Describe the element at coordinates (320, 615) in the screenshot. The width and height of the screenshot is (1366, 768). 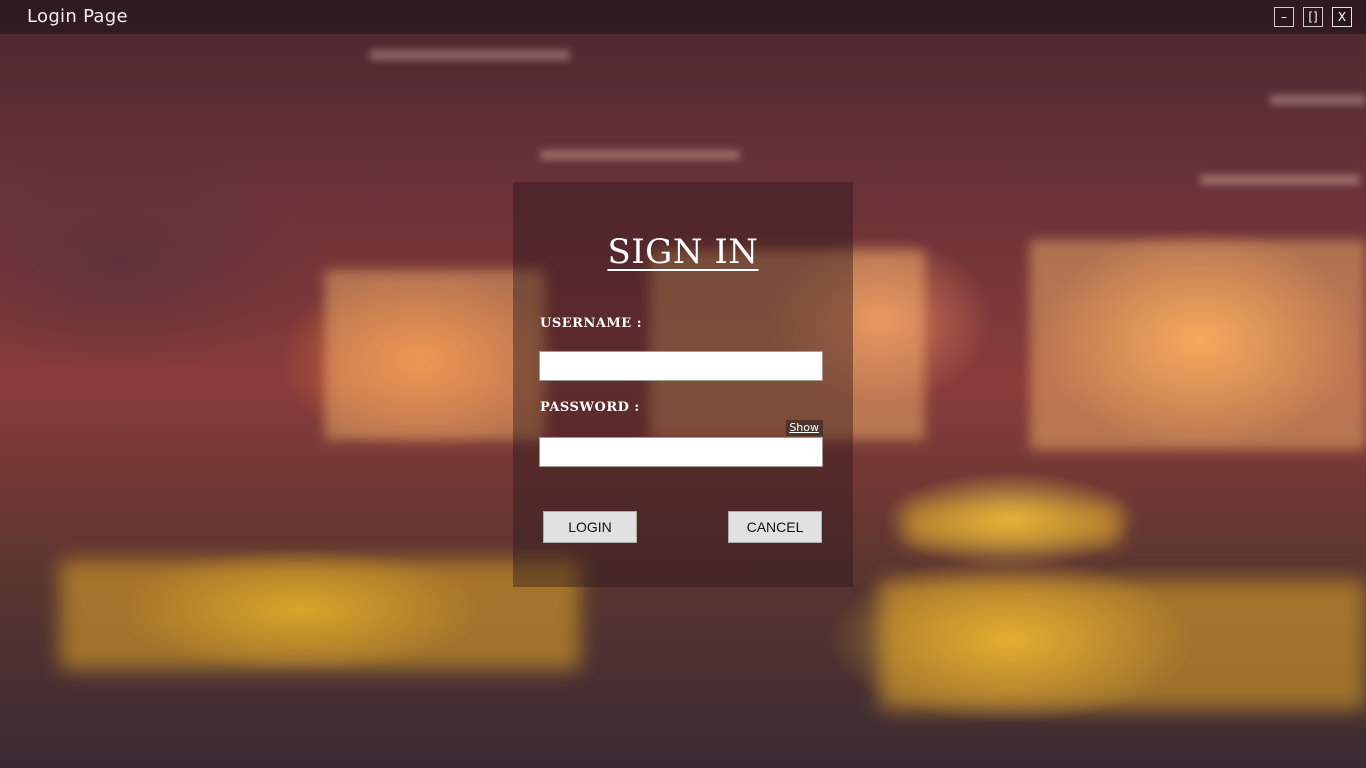
I see `background-table-left` at that location.